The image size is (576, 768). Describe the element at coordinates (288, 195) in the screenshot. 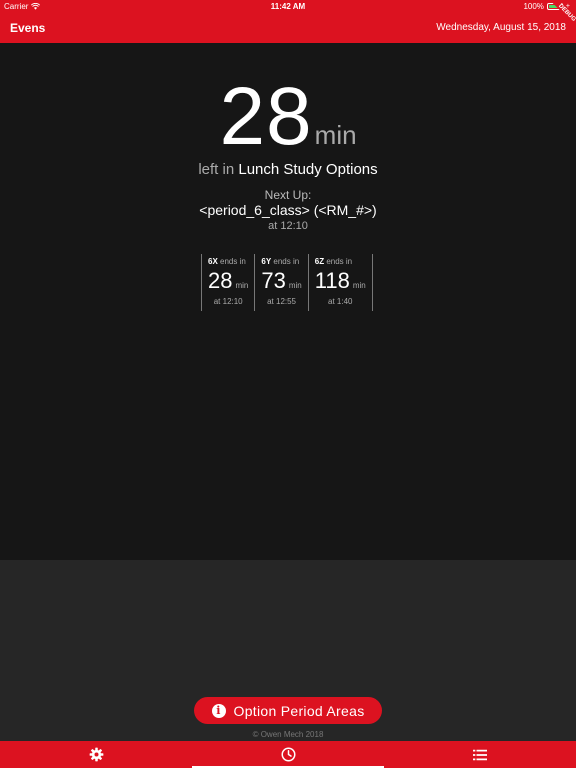

I see `next-up-label: Next Up:` at that location.